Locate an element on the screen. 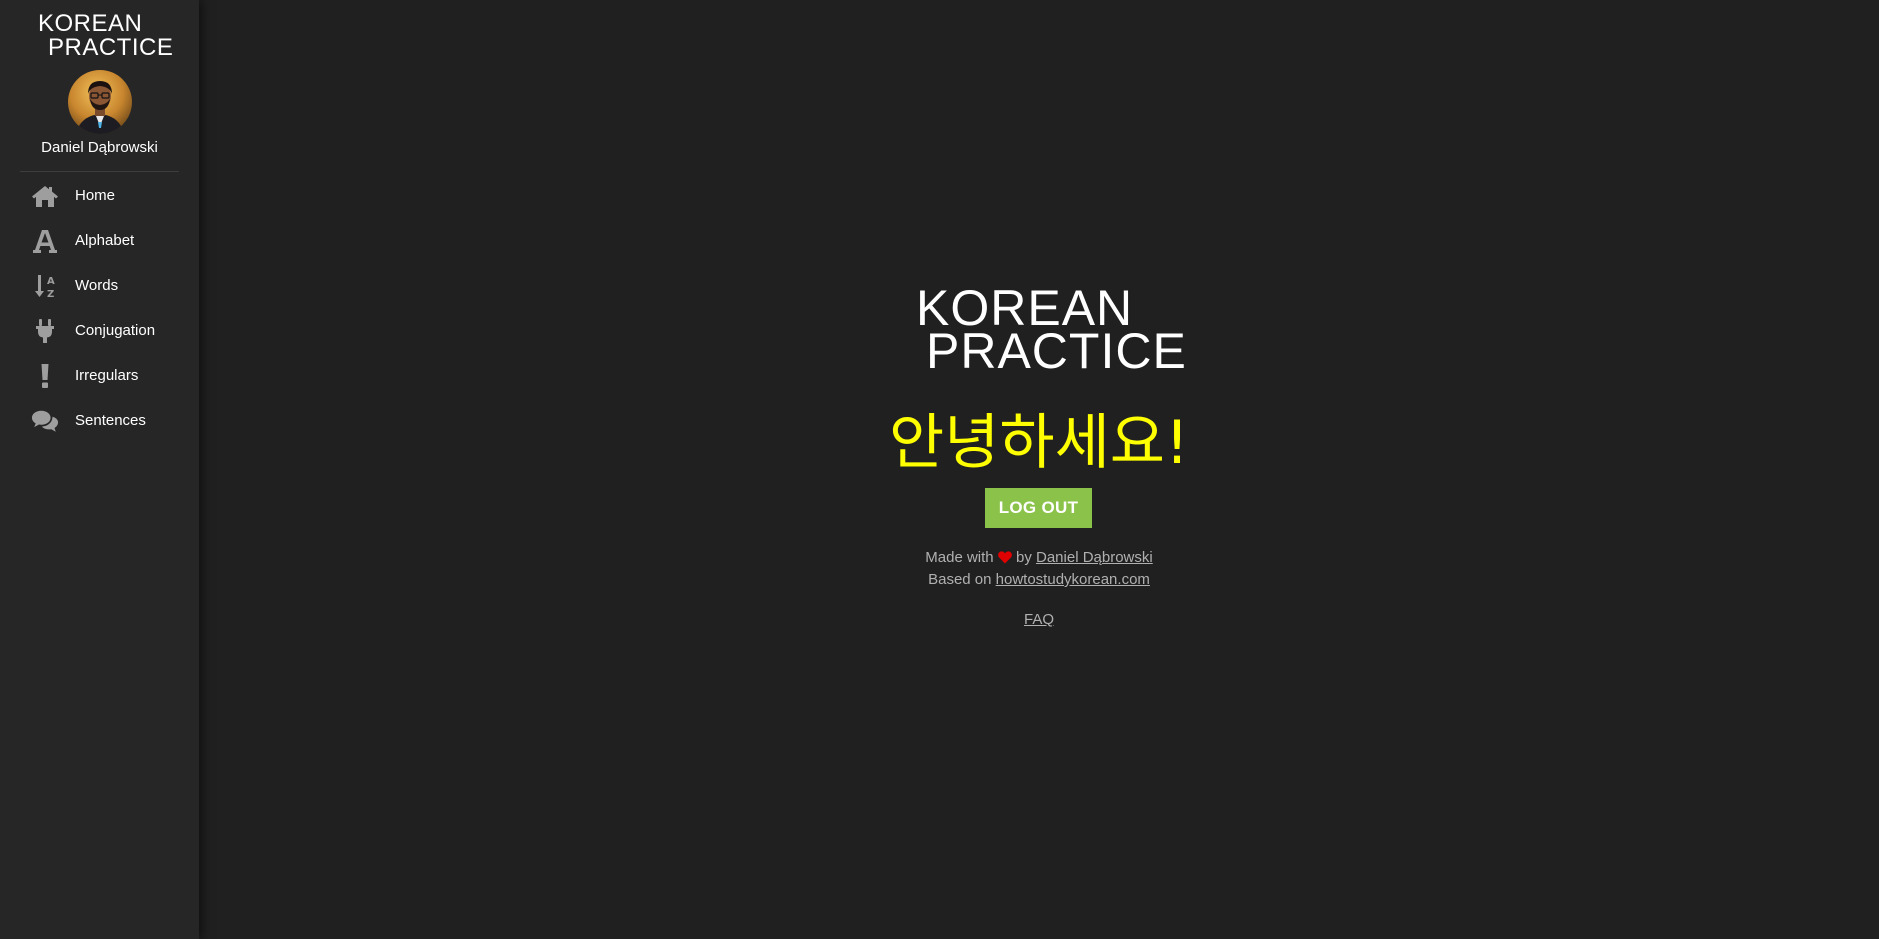  comments-icon is located at coordinates (45, 421).